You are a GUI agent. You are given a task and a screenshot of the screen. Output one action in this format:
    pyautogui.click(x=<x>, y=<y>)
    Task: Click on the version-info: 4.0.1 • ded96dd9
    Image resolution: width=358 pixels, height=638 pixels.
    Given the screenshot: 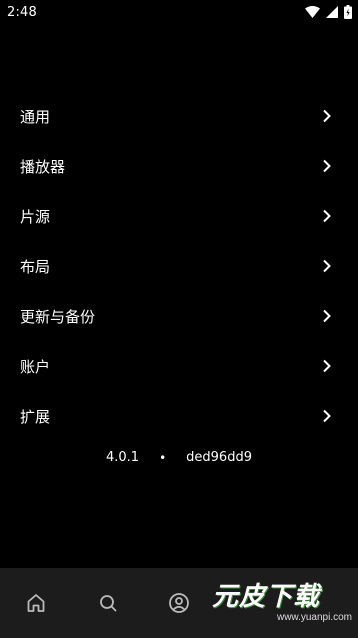 What is the action you would take?
    pyautogui.click(x=179, y=457)
    